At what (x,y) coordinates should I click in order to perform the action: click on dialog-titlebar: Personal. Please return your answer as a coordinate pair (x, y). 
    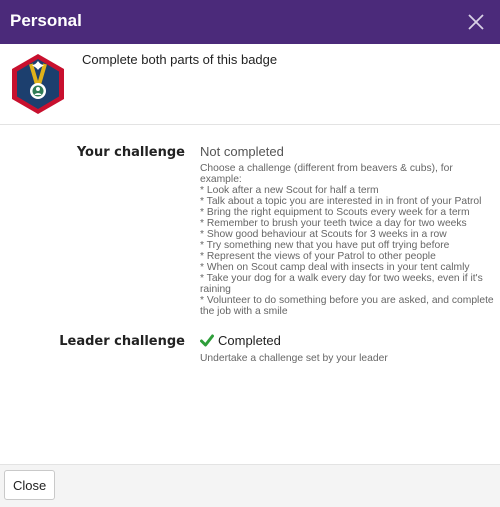
    Looking at the image, I should click on (250, 22).